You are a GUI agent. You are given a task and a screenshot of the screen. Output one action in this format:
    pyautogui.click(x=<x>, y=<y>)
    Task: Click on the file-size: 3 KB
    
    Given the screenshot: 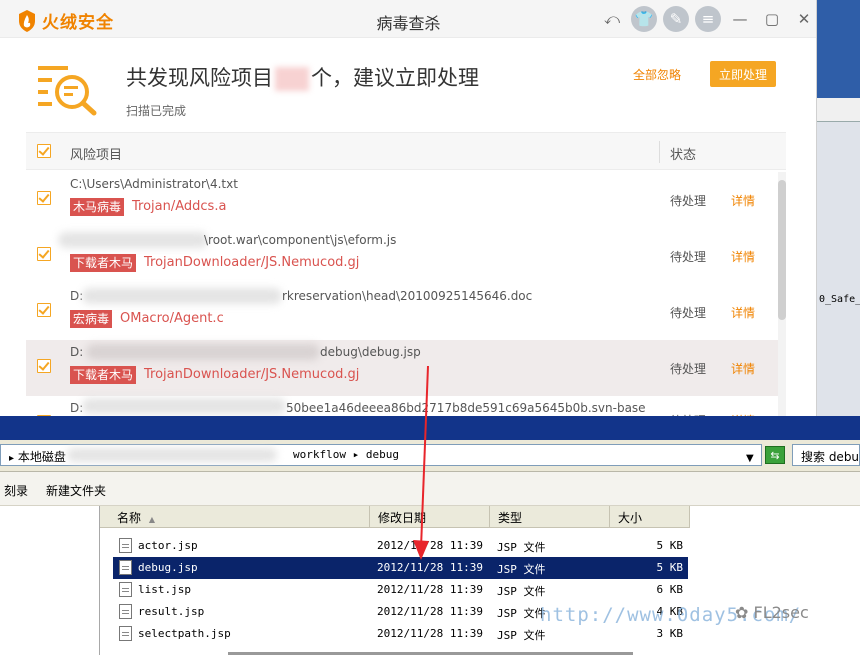 What is the action you would take?
    pyautogui.click(x=670, y=633)
    